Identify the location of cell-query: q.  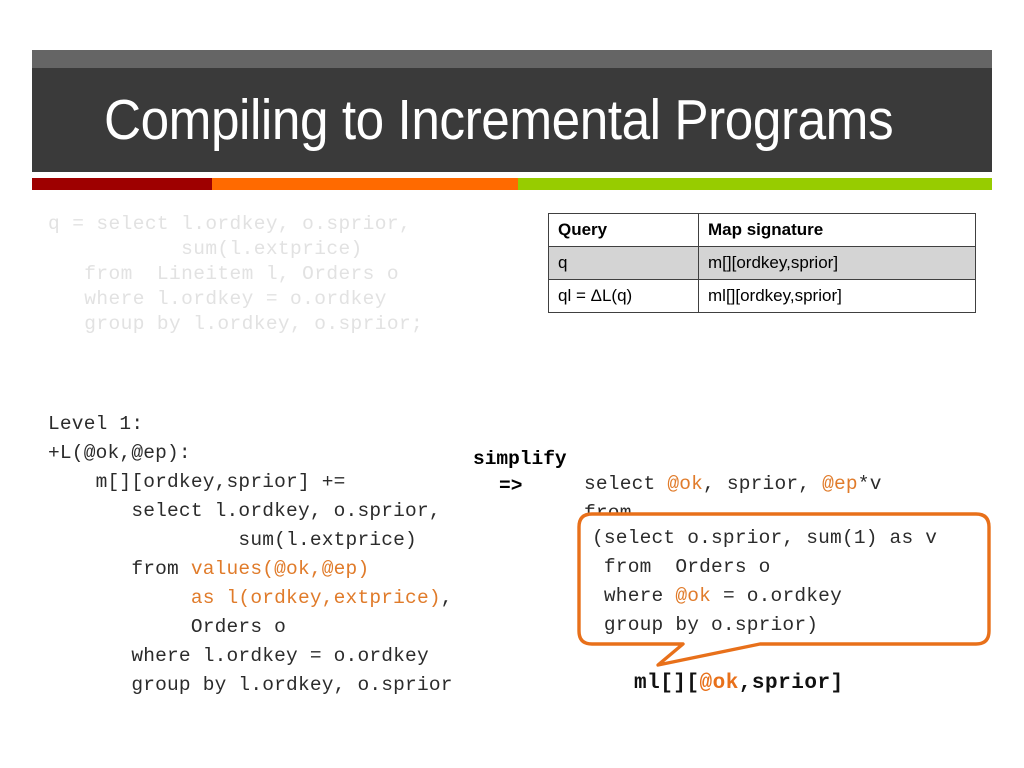
(623, 263).